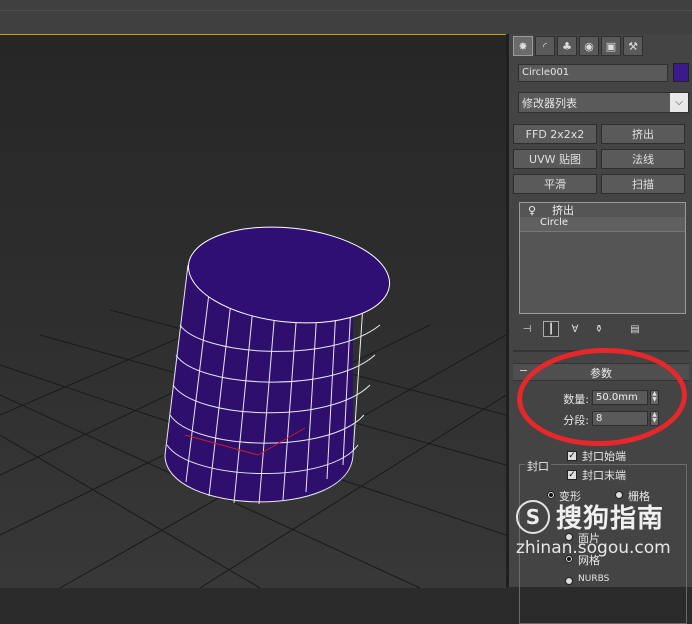  I want to click on modifier-stack: ♀ 挤出 Circle, so click(602, 258).